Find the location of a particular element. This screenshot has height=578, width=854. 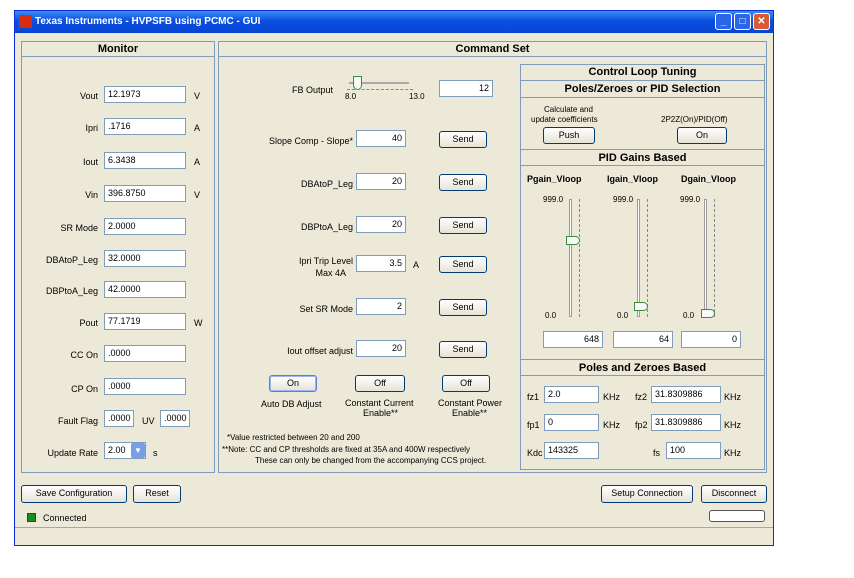

dgain-title: Dgain_Vloop is located at coordinates (709, 179).